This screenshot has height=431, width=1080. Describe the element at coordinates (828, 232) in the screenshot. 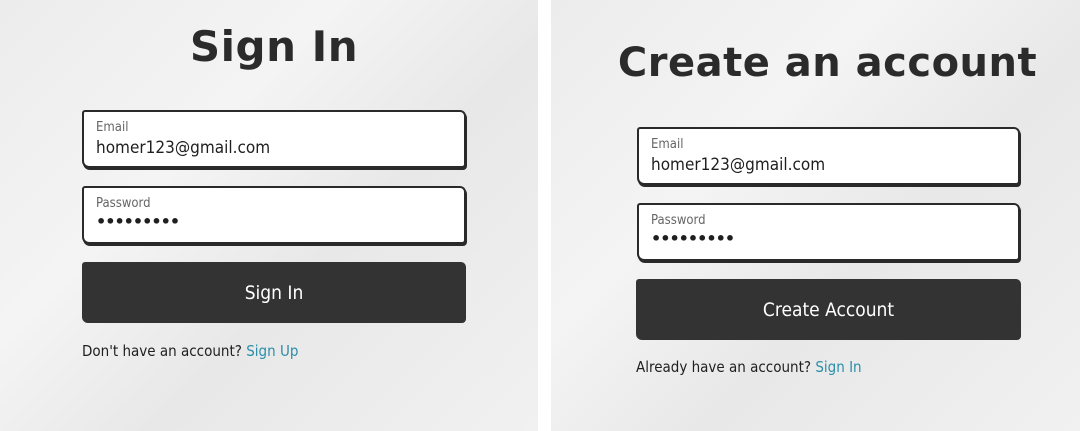

I see `create-account-password-field: Password •••••••••` at that location.